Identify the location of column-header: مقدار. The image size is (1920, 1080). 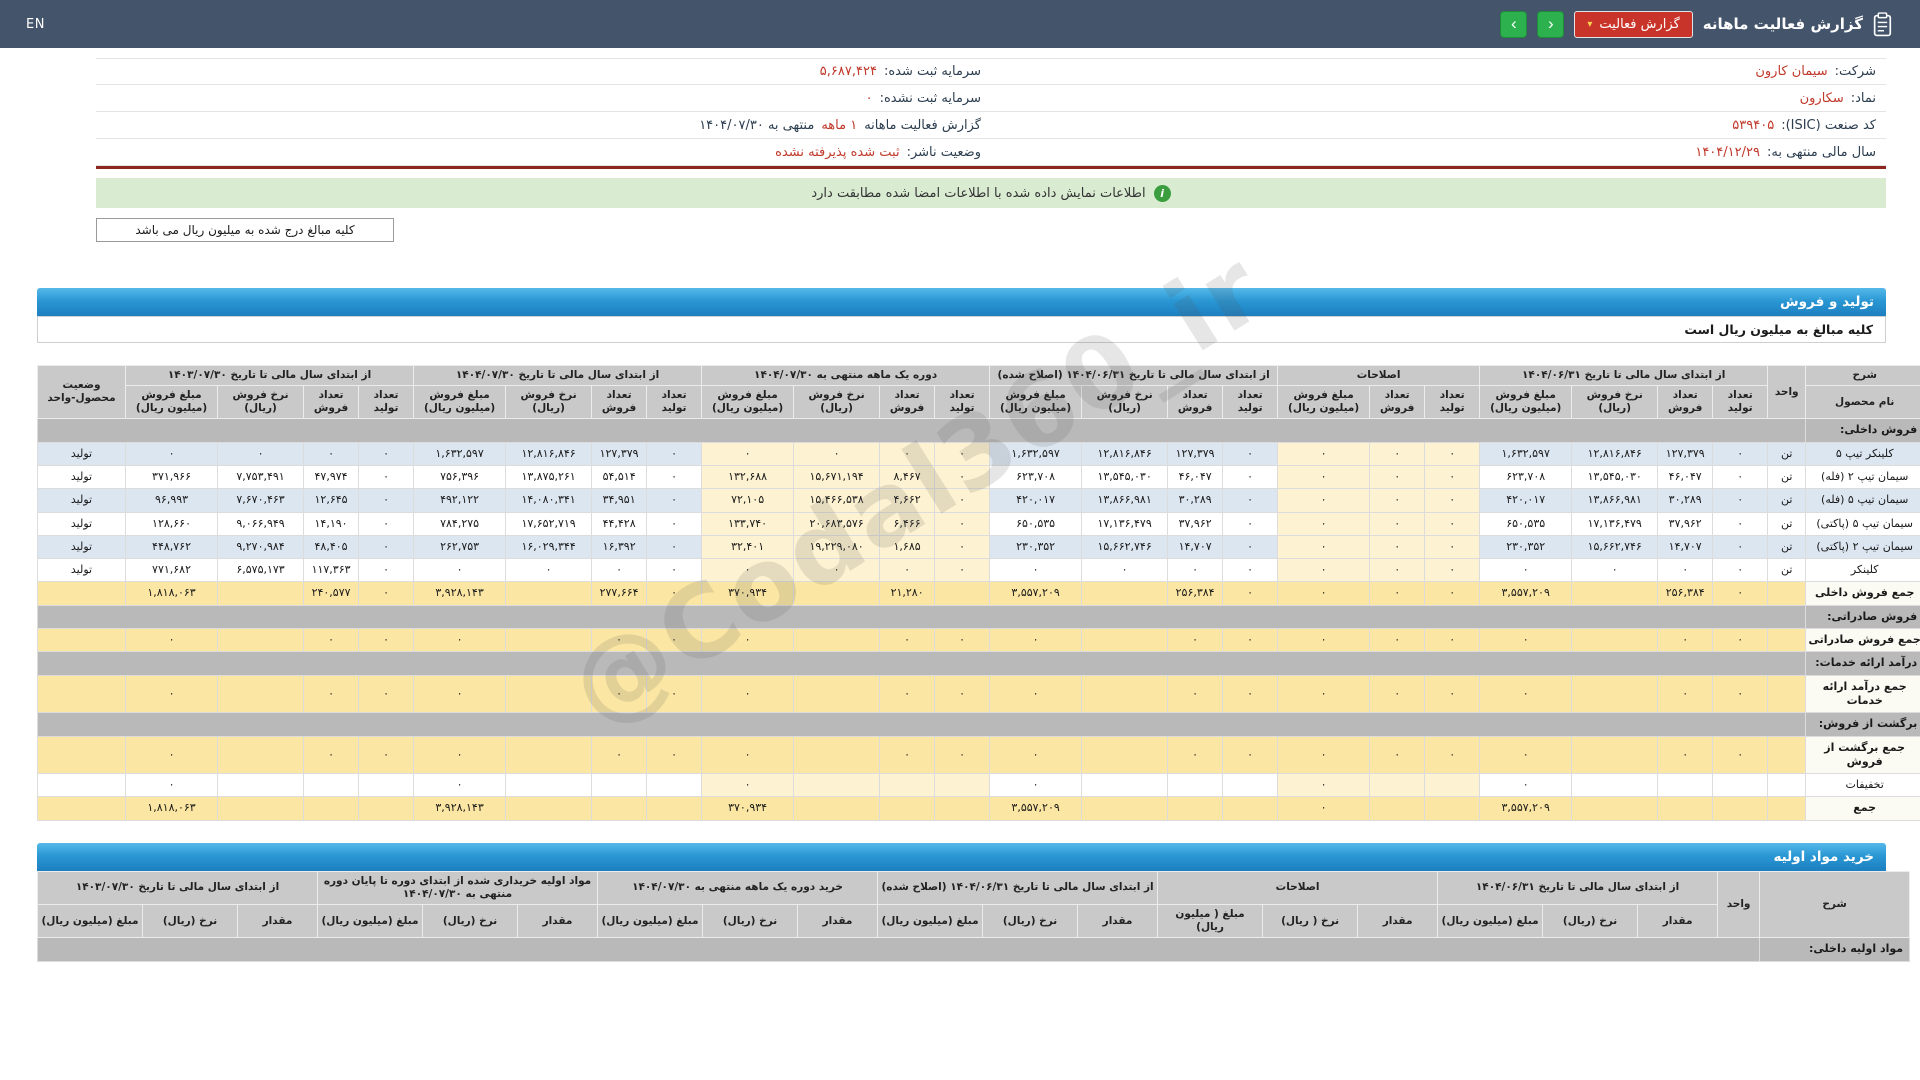
(557, 921).